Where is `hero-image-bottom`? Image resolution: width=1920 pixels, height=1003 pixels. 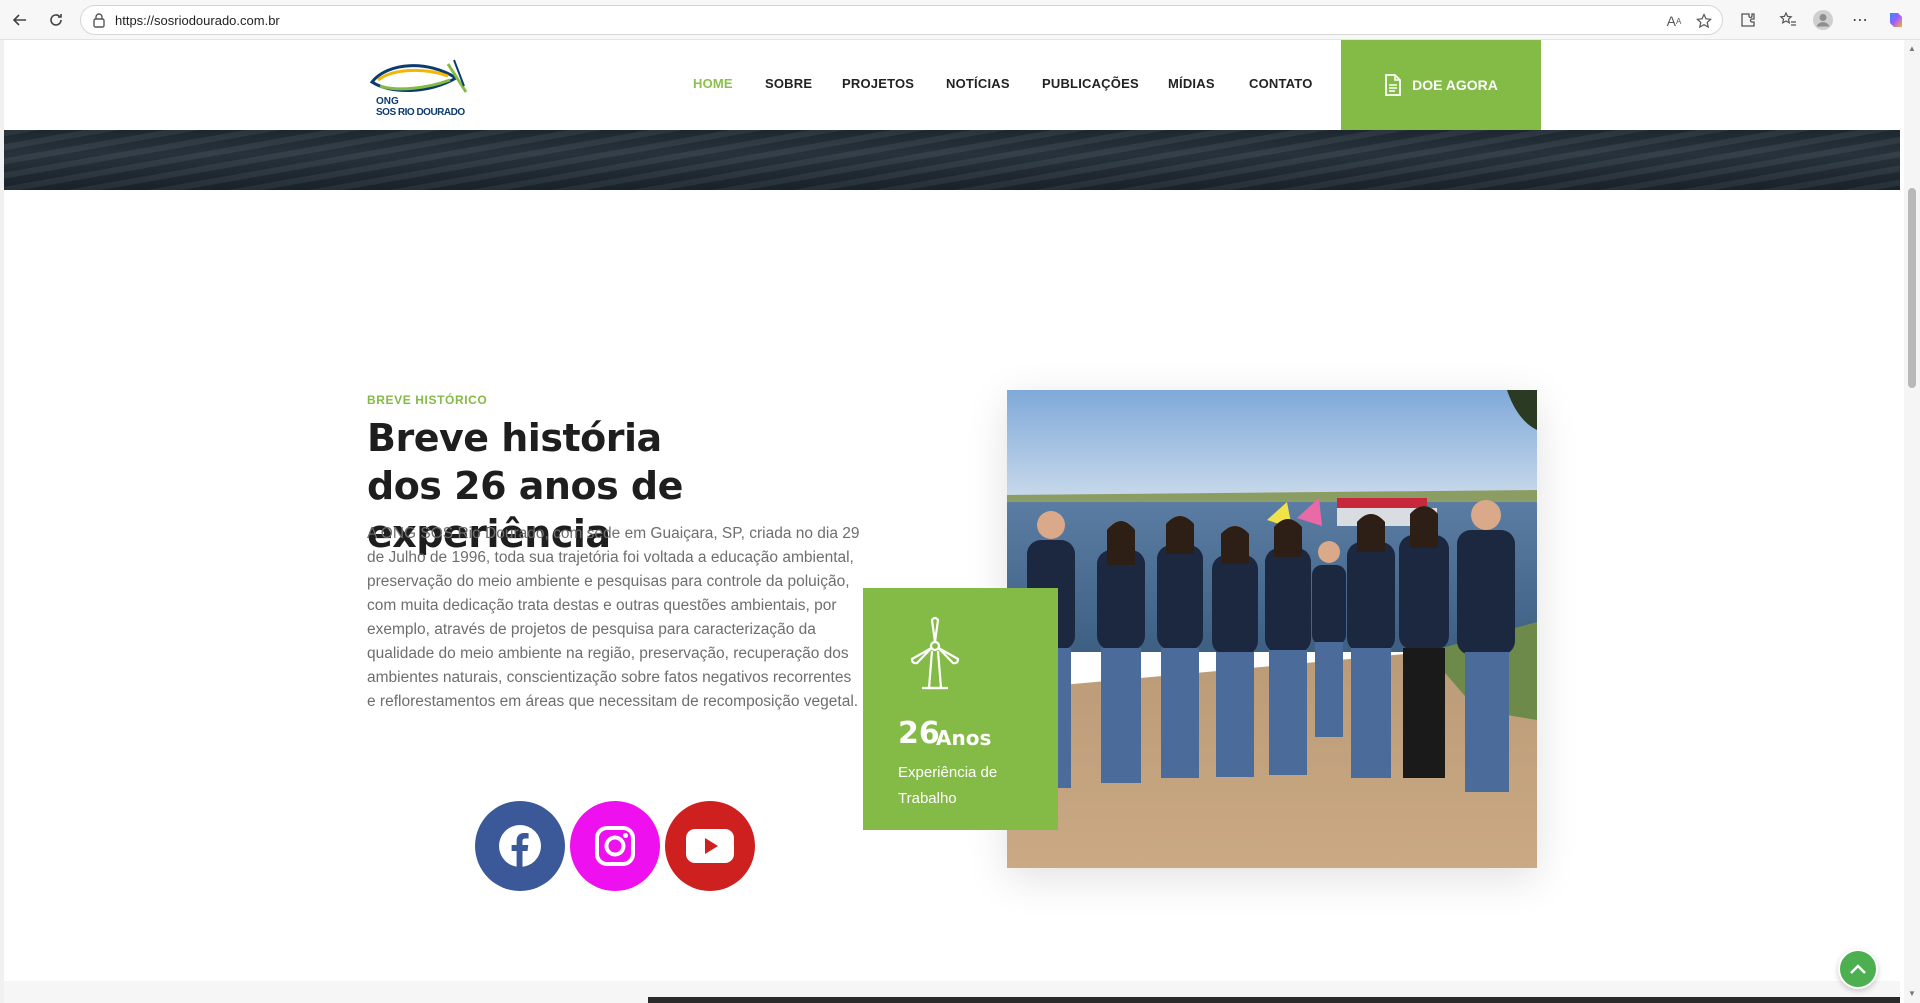 hero-image-bottom is located at coordinates (952, 160).